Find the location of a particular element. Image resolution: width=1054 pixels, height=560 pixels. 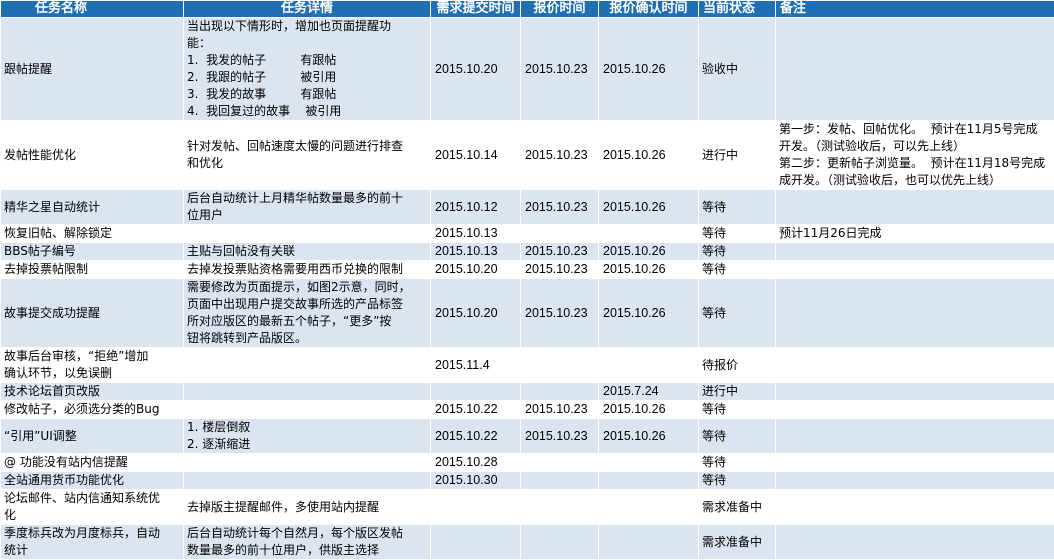

cell-submit-time: 2015.10.14 is located at coordinates (476, 155).